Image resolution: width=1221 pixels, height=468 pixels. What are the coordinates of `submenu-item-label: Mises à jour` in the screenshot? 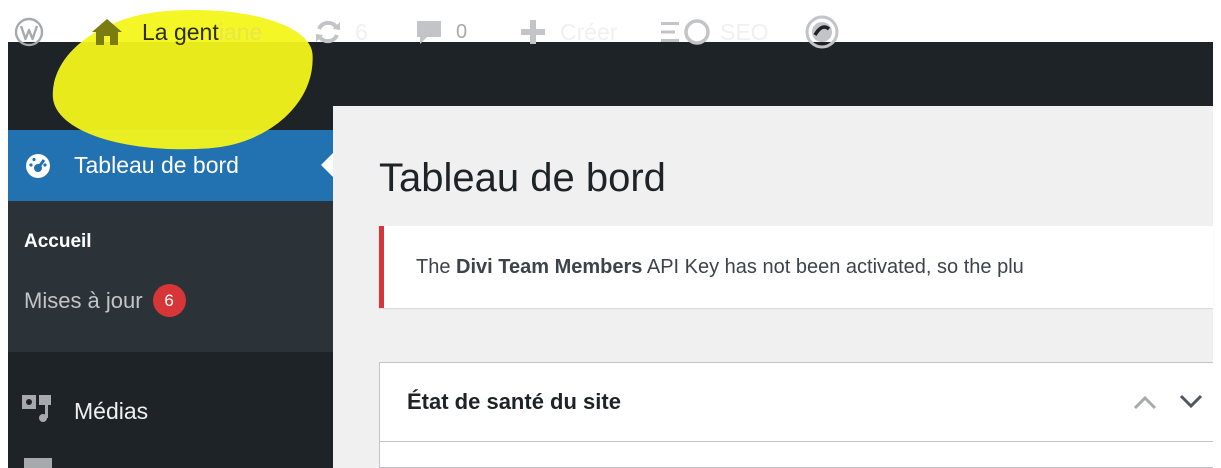 It's located at (83, 300).